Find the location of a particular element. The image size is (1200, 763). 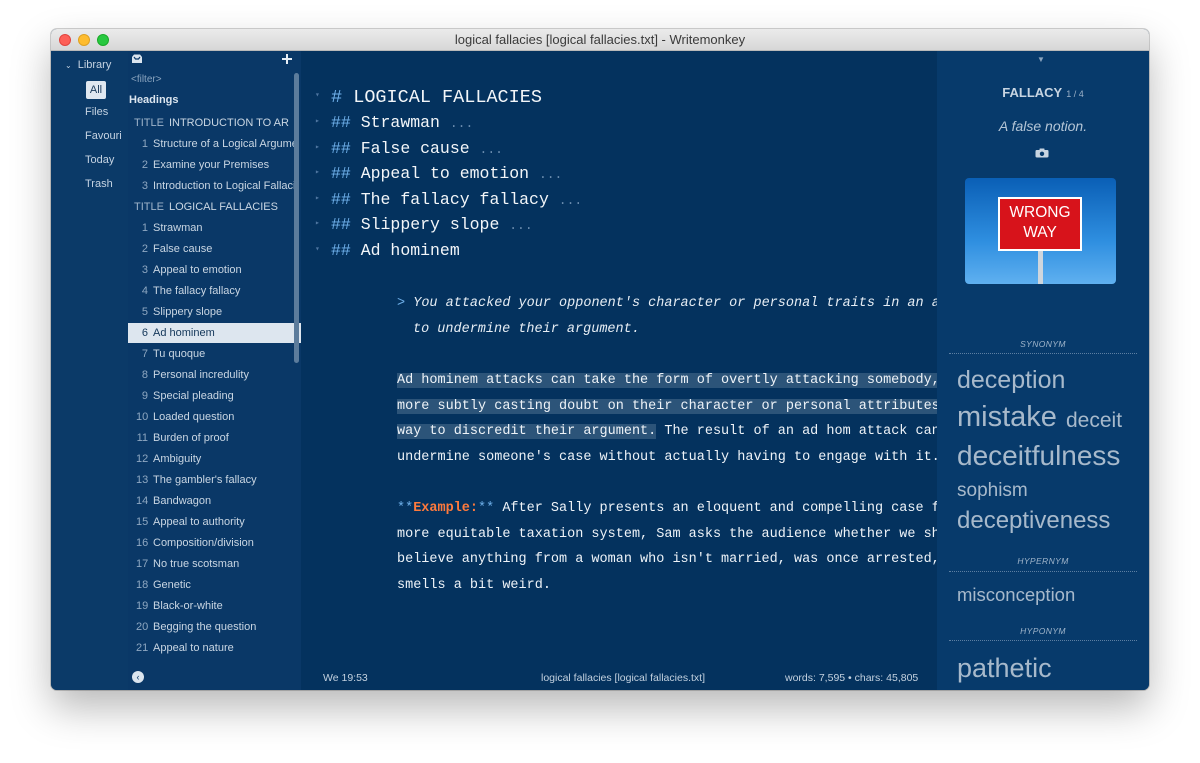

library-item-today: Today is located at coordinates (106, 160).